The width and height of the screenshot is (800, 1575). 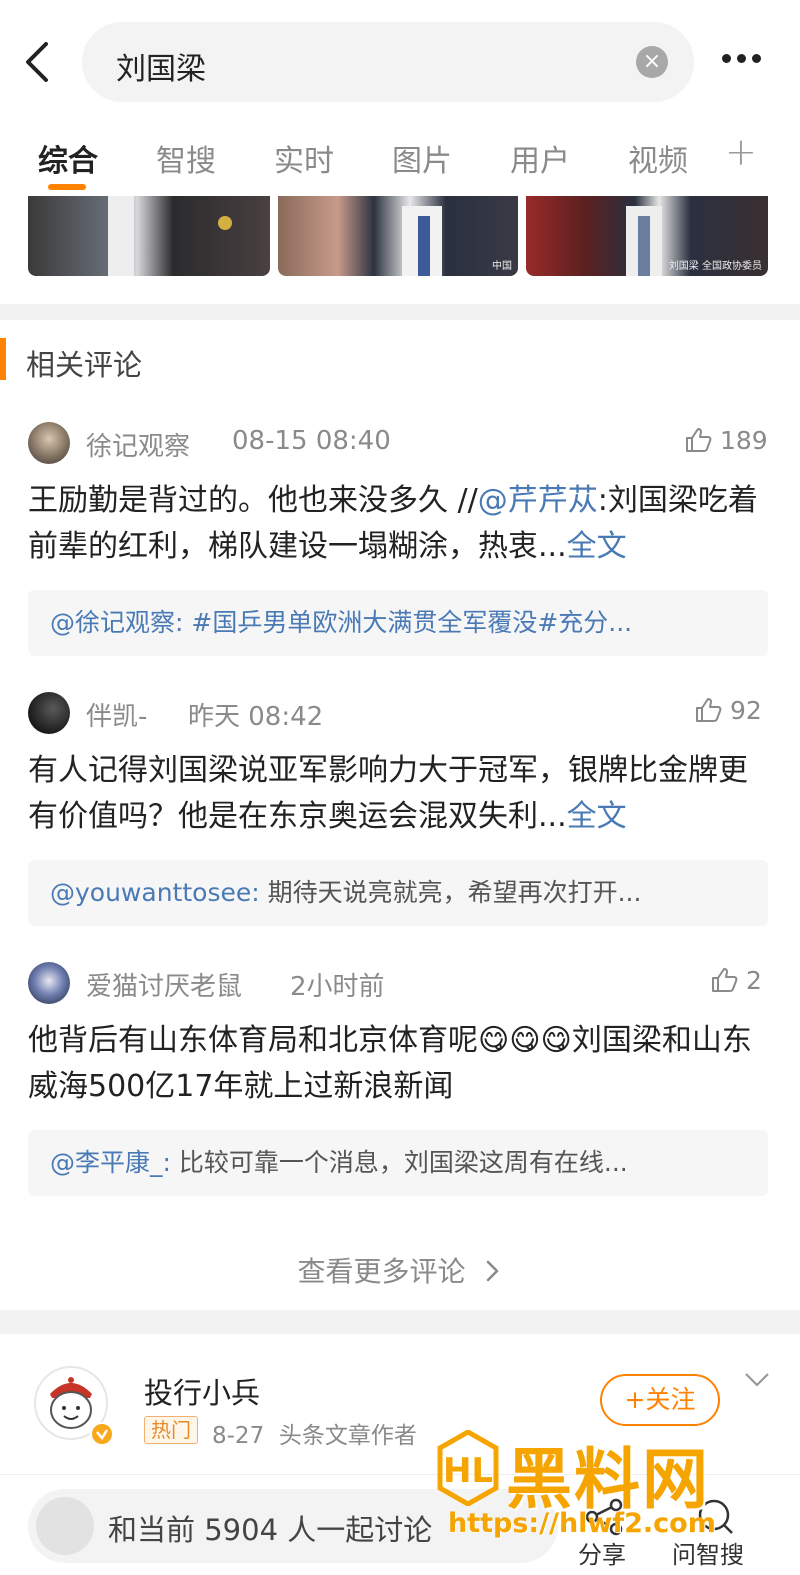 What do you see at coordinates (468, 1471) in the screenshot?
I see `svg-text: HL` at bounding box center [468, 1471].